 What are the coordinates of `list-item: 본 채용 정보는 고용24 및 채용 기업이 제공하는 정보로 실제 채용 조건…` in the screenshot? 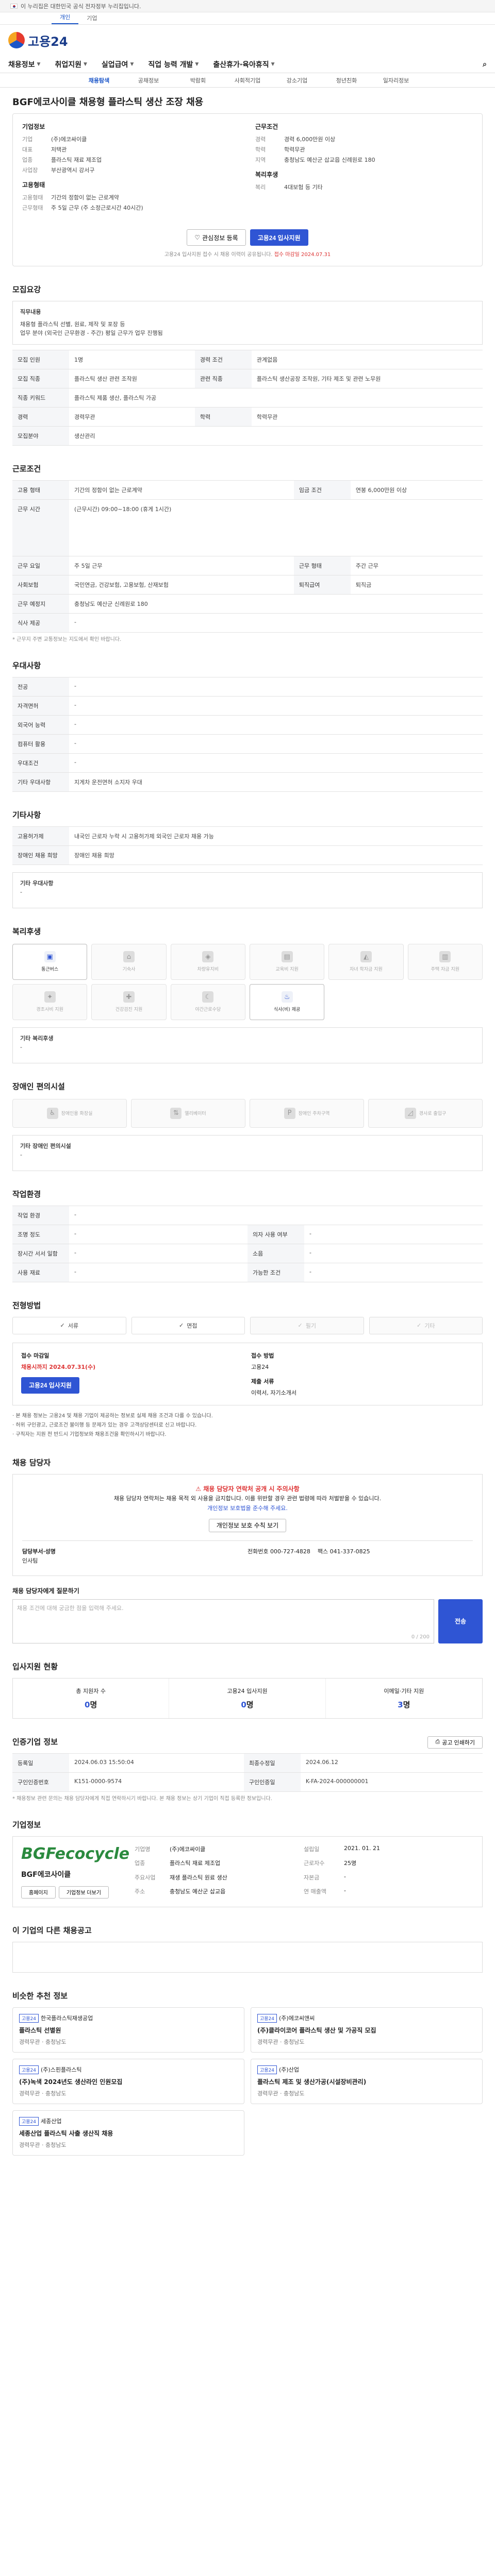 It's located at (247, 1416).